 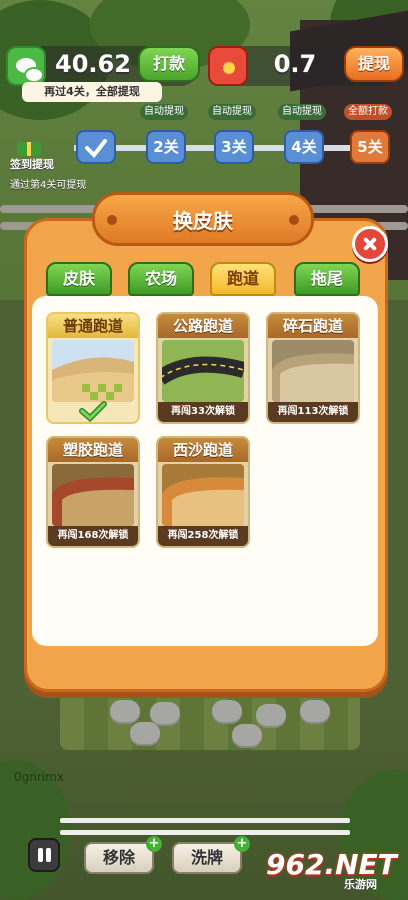 What do you see at coordinates (154, 844) in the screenshot?
I see `add-remove-icon: +` at bounding box center [154, 844].